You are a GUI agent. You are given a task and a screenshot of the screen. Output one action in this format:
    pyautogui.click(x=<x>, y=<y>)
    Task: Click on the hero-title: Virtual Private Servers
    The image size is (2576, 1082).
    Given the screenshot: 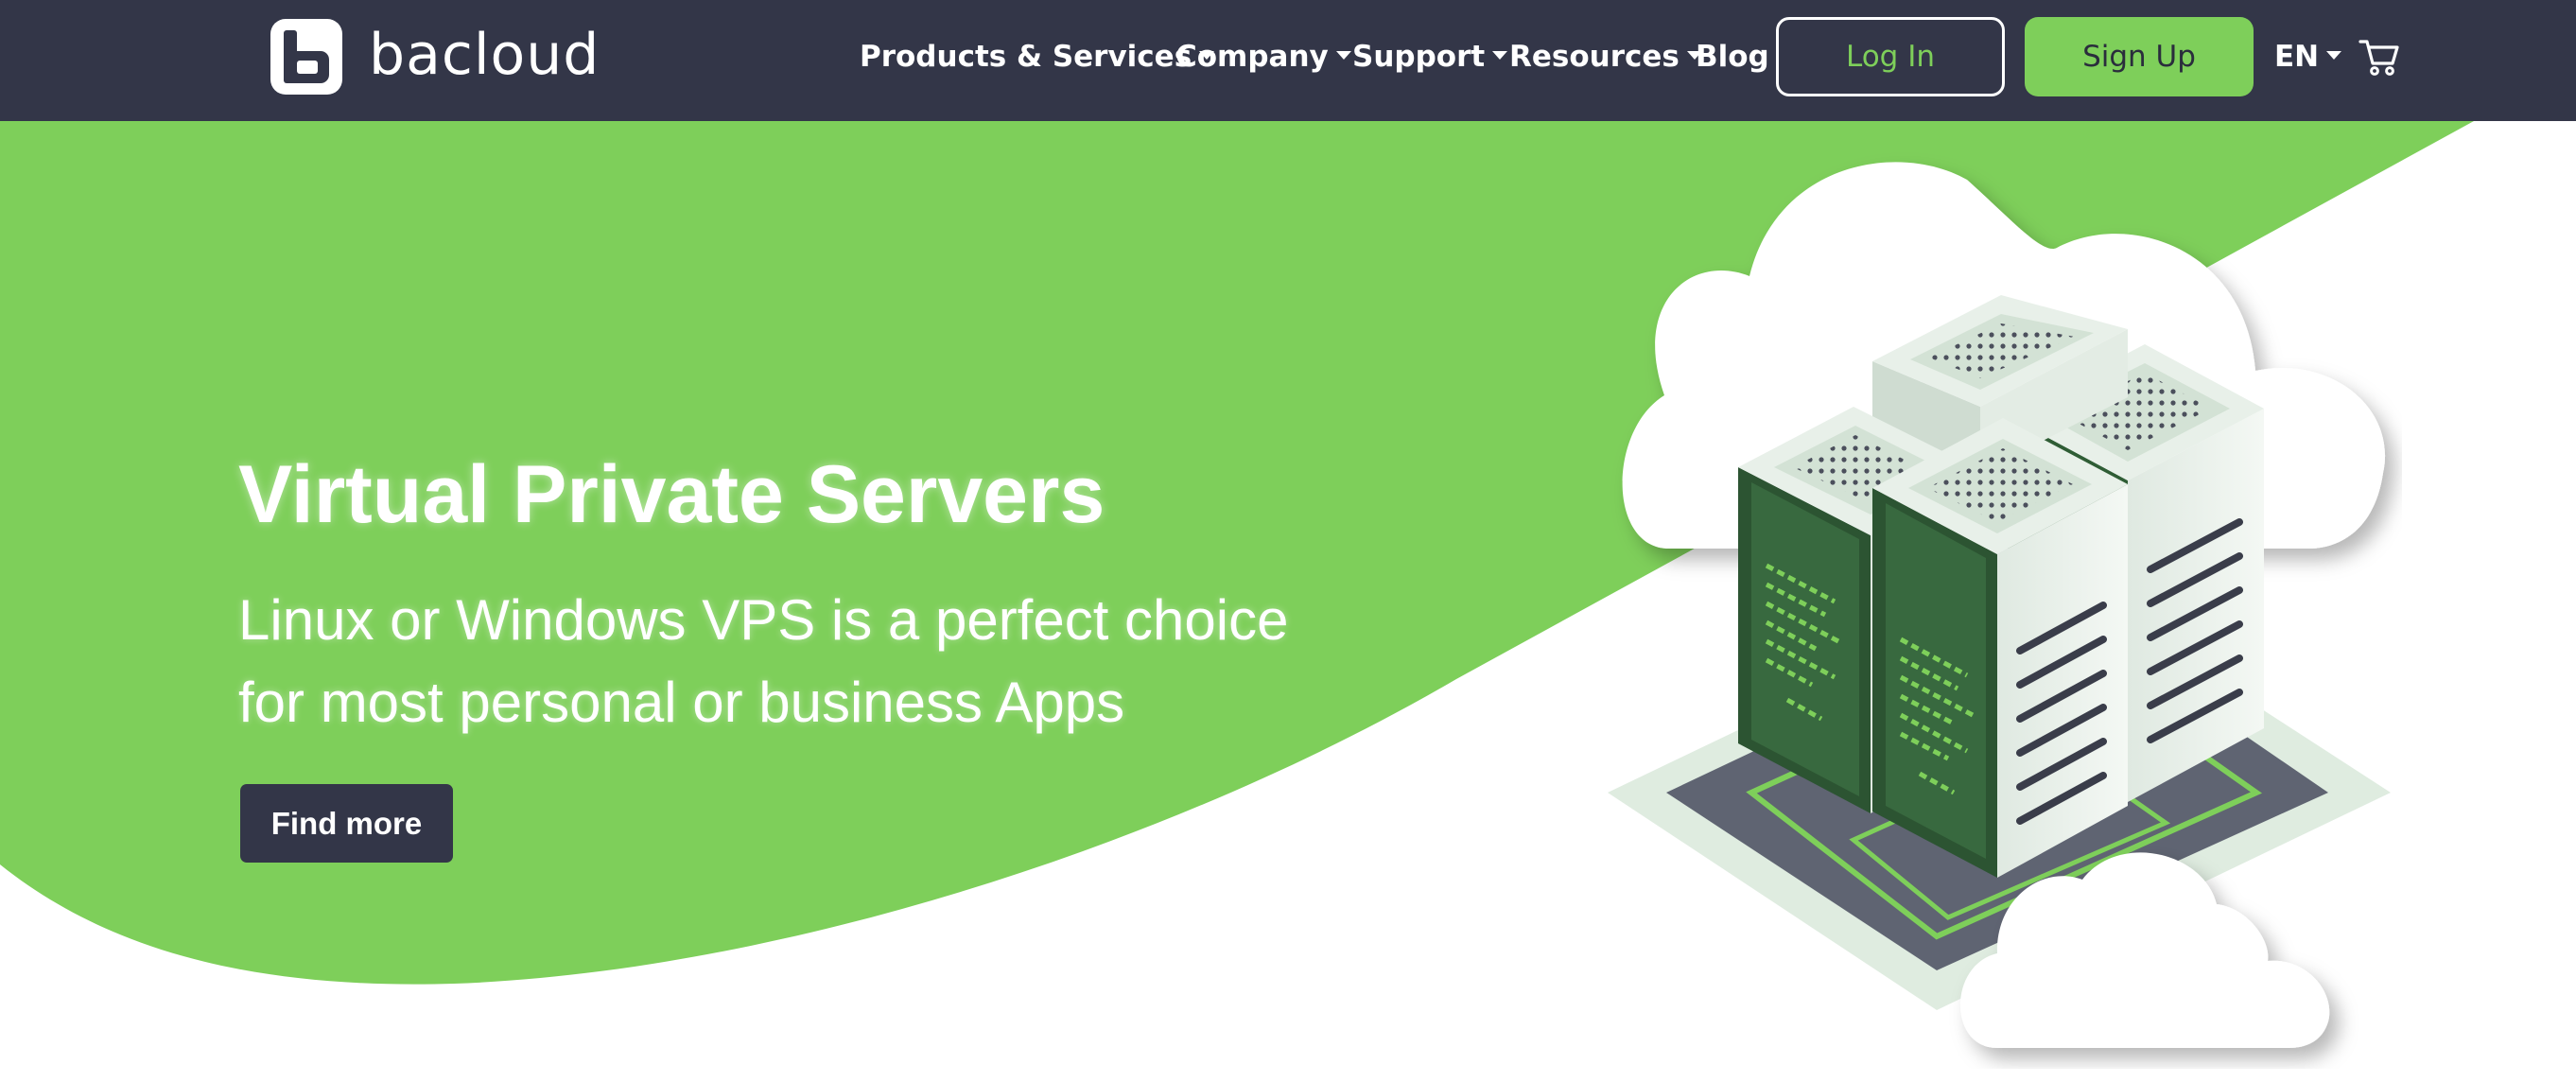 What is the action you would take?
    pyautogui.click(x=671, y=495)
    